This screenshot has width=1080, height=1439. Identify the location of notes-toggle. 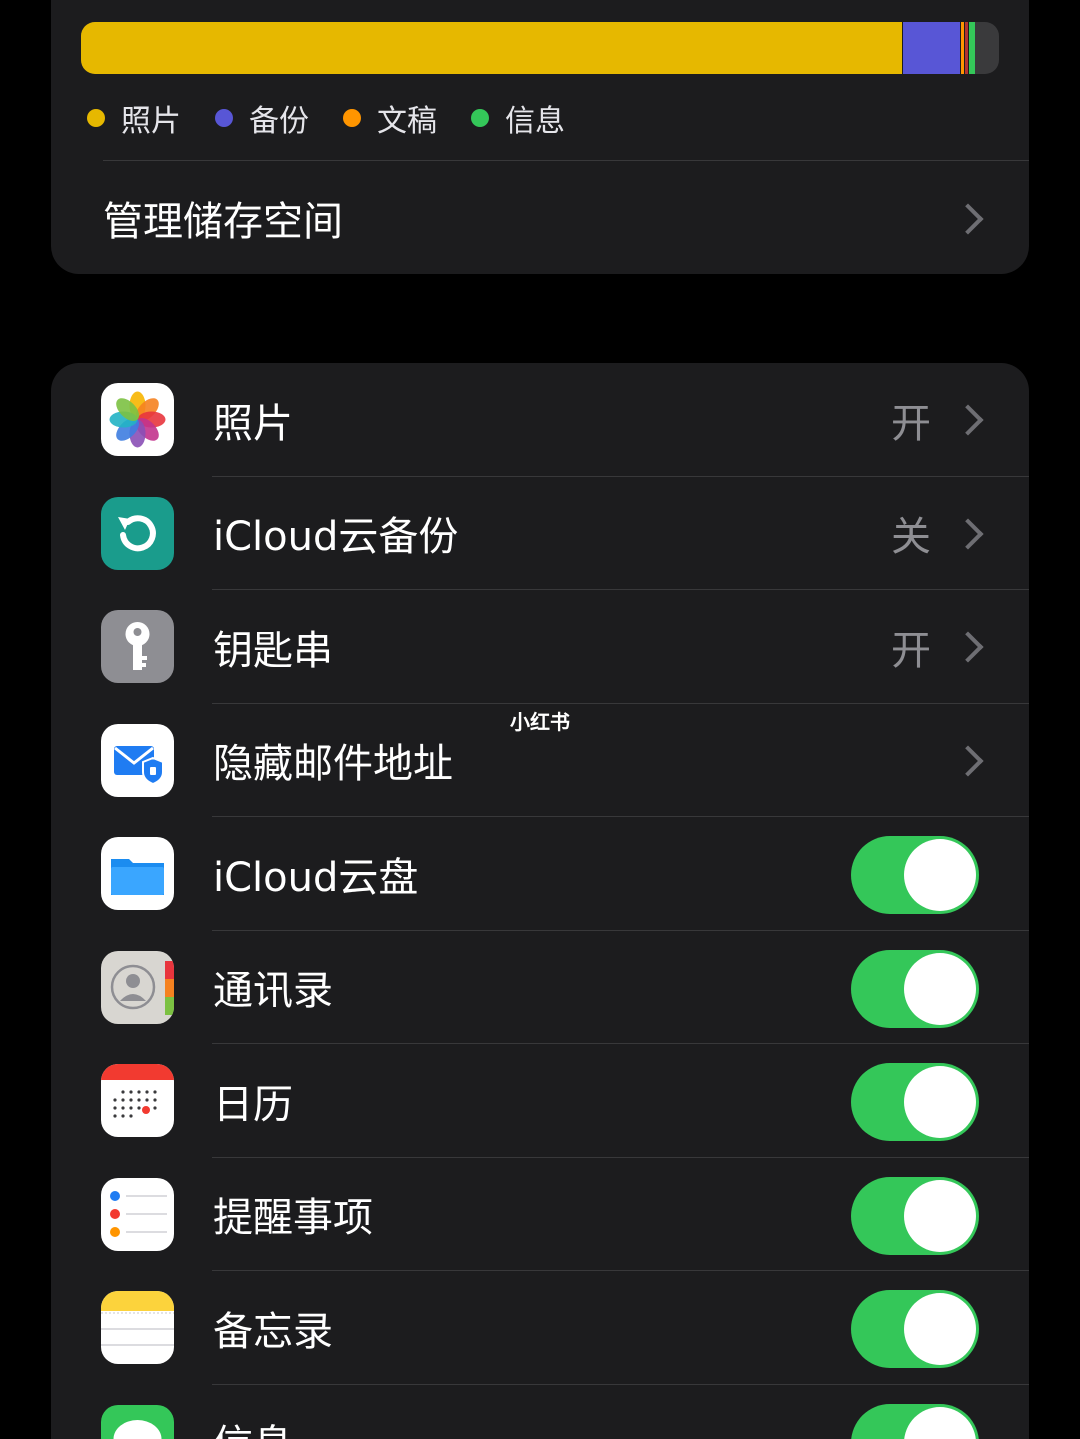
(915, 1329).